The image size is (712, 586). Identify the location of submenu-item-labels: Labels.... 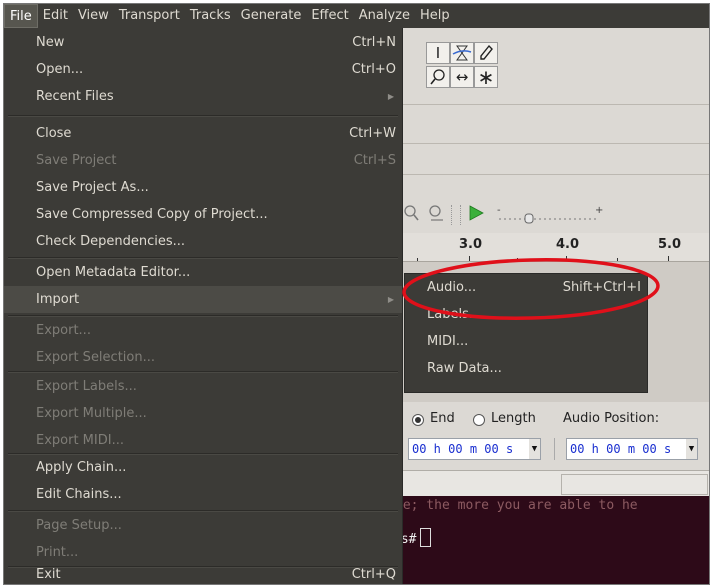
(526, 314).